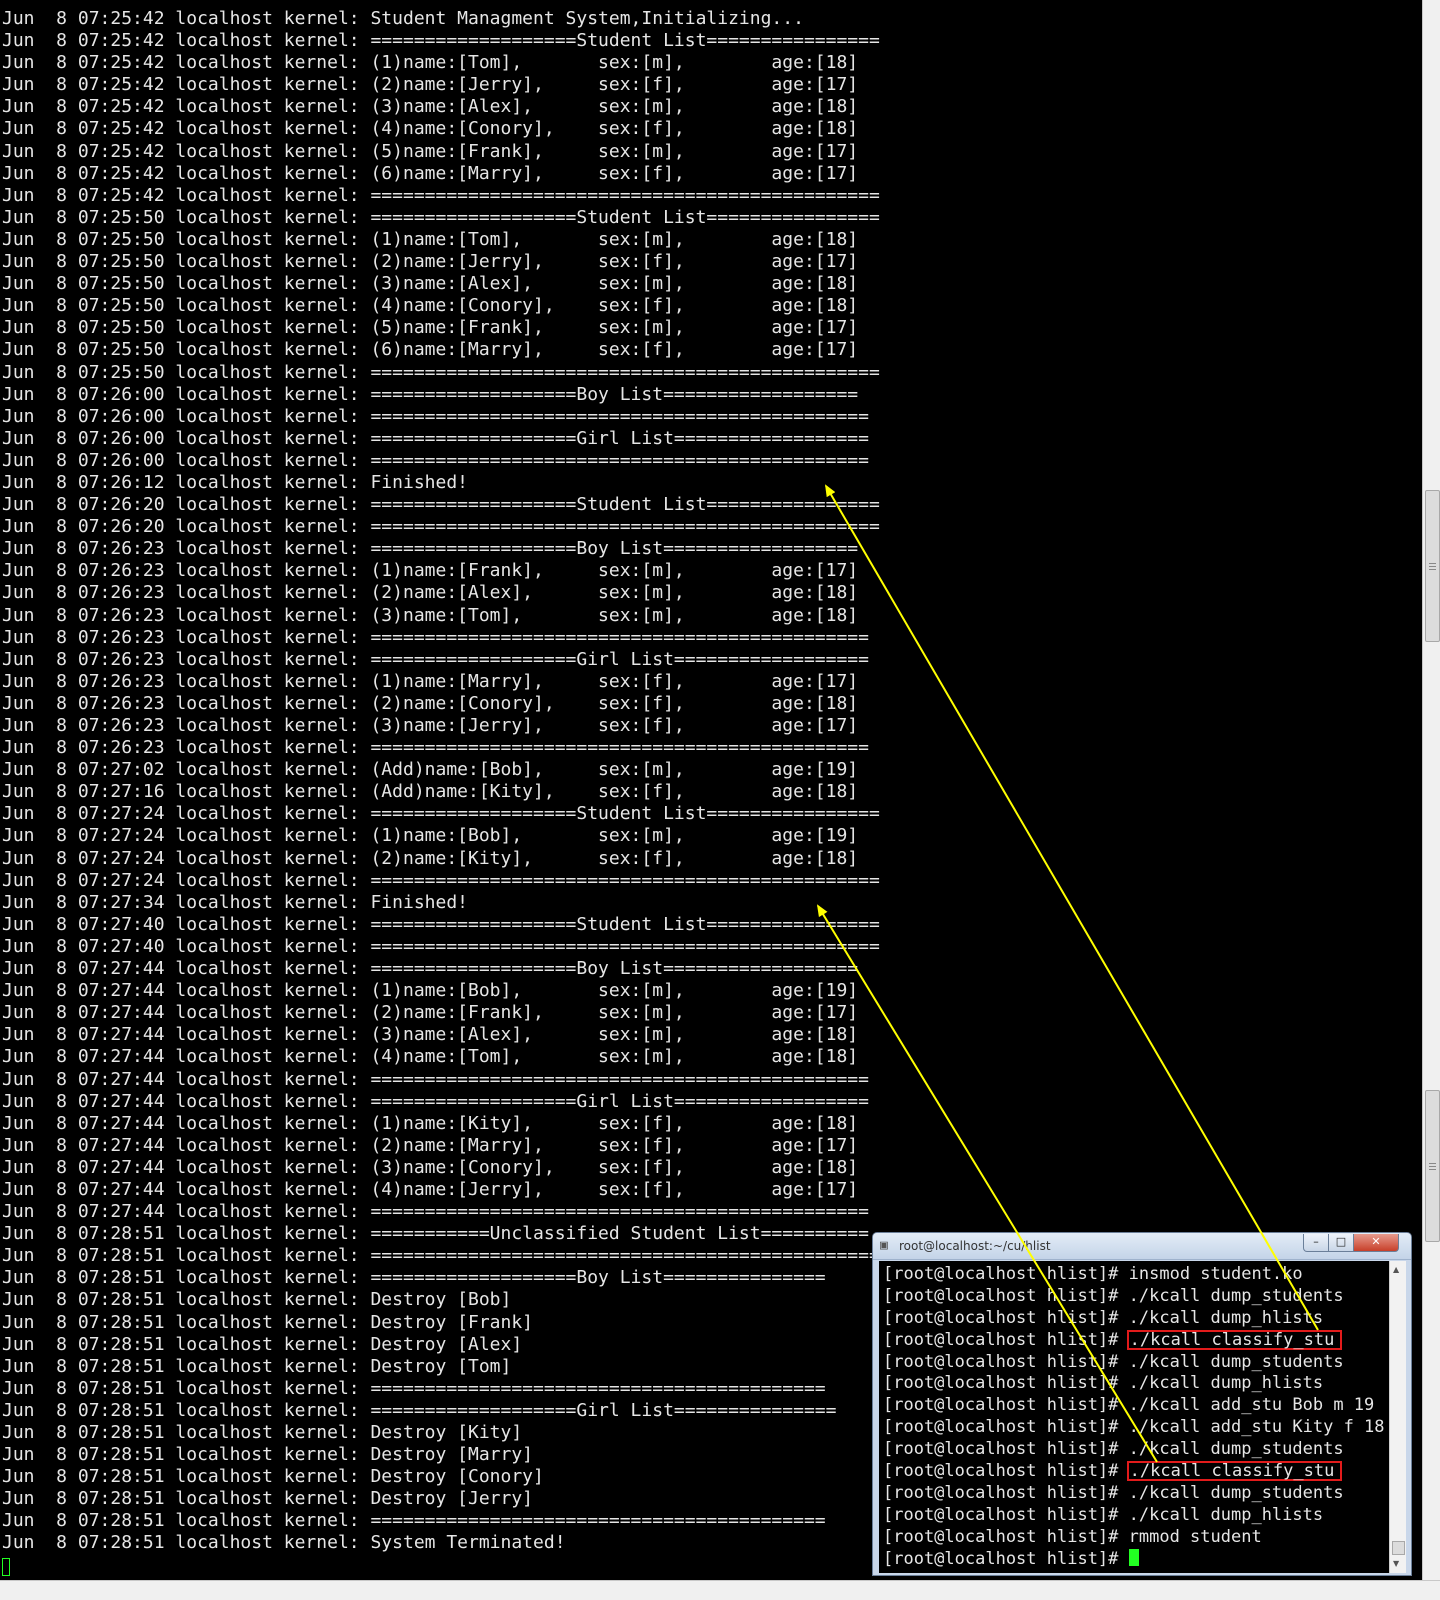  Describe the element at coordinates (186, 924) in the screenshot. I see `log-prefix: Jun 8 07:27:40 localhost kernel:` at that location.